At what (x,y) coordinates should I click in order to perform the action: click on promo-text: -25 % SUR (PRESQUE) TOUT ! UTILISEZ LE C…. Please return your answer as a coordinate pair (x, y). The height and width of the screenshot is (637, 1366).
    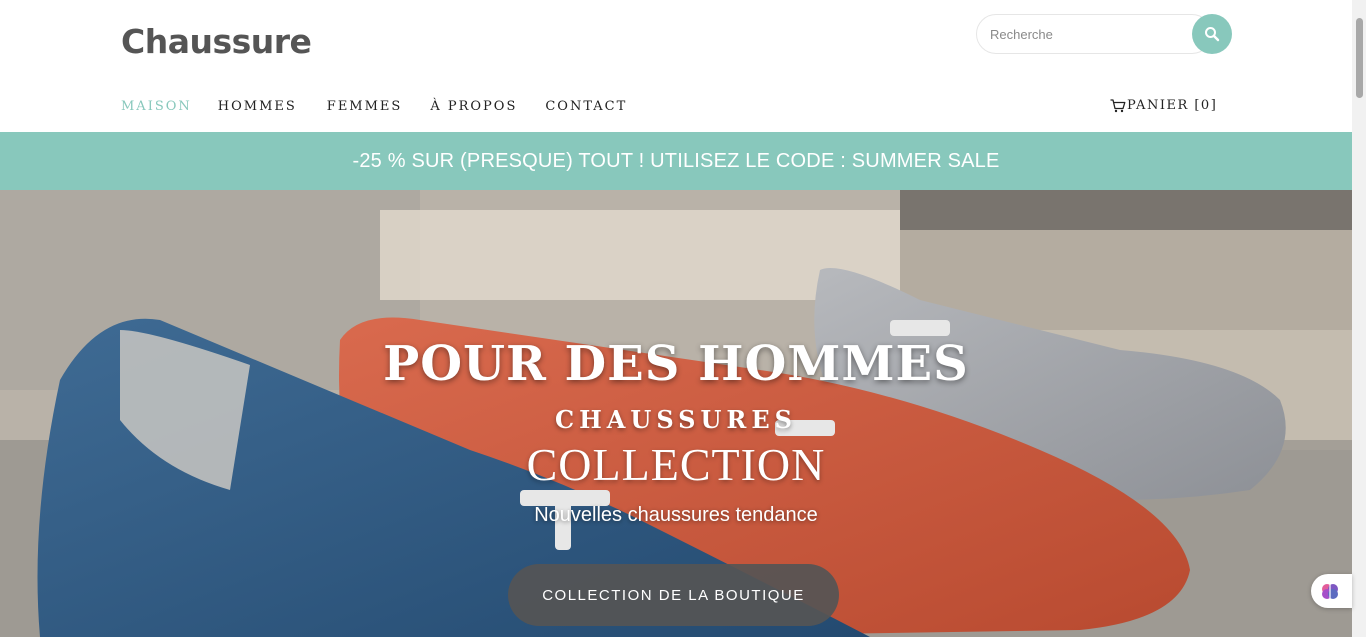
    Looking at the image, I should click on (676, 160).